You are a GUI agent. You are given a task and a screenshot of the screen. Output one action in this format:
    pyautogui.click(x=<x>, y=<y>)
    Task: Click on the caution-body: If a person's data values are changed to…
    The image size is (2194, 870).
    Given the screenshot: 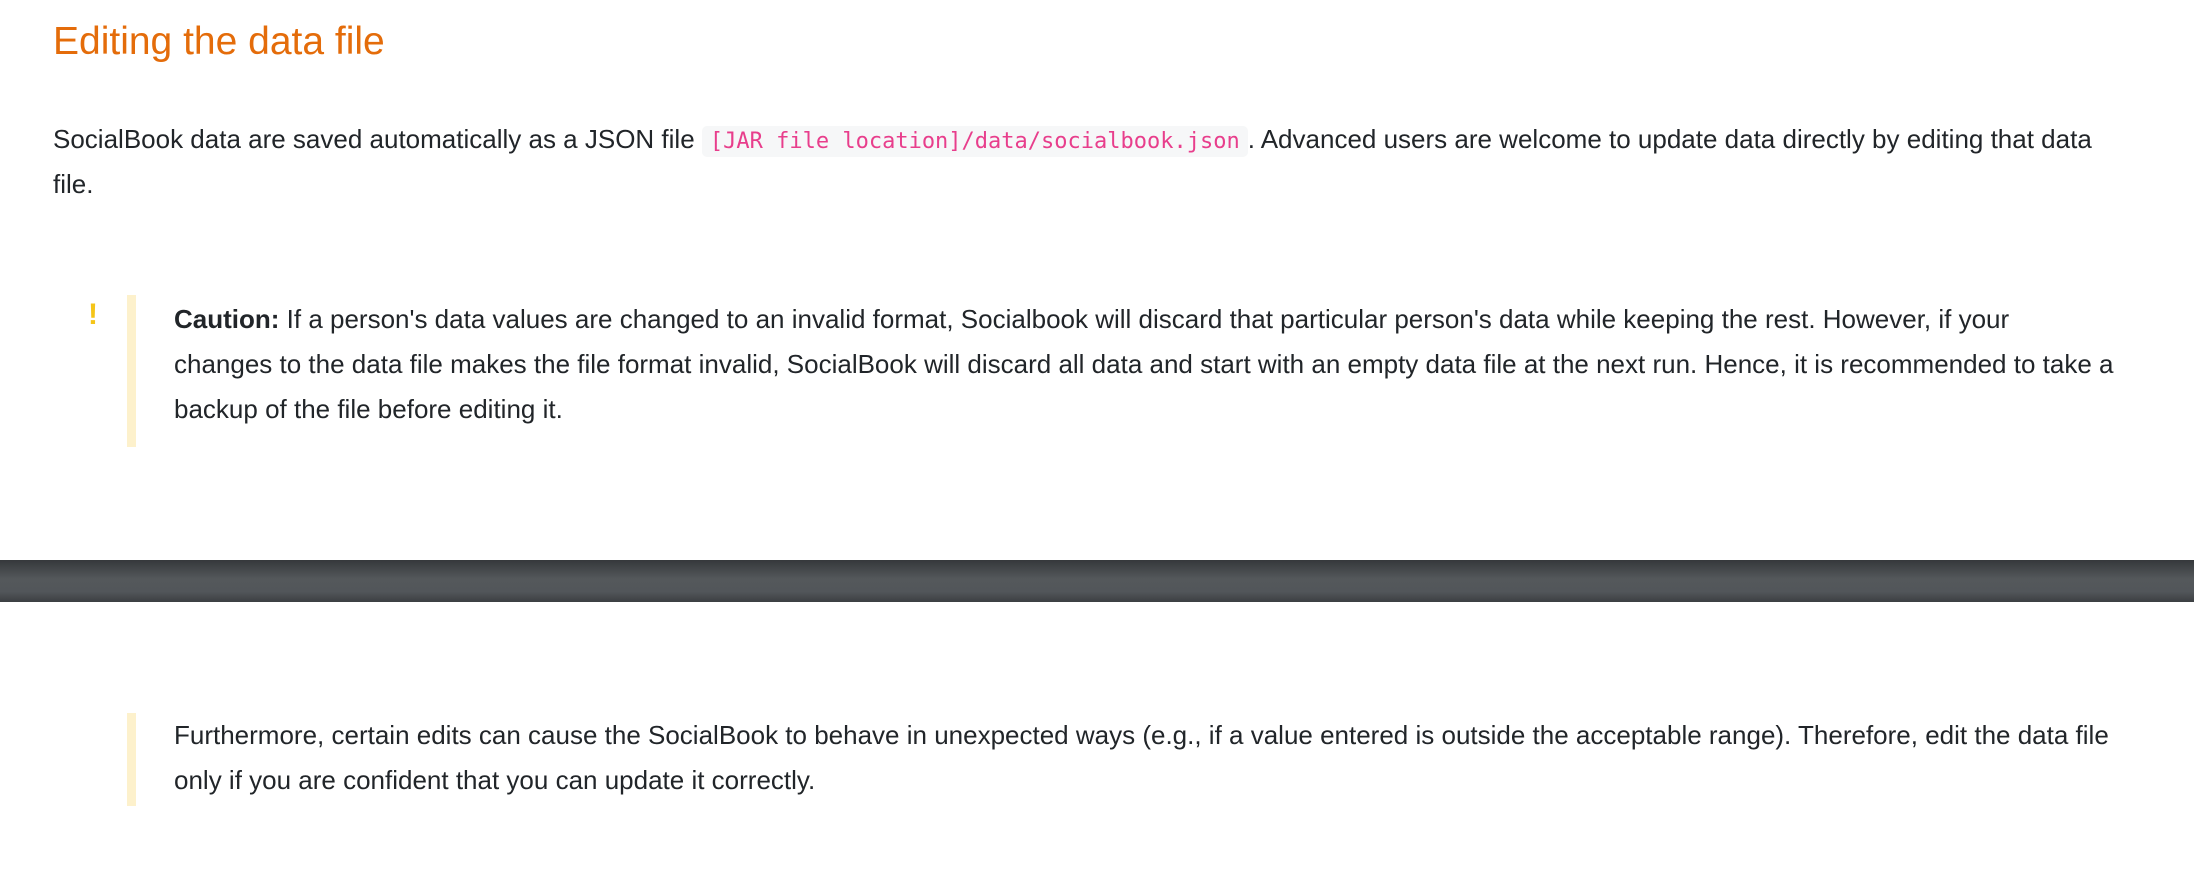 What is the action you would take?
    pyautogui.click(x=1144, y=364)
    